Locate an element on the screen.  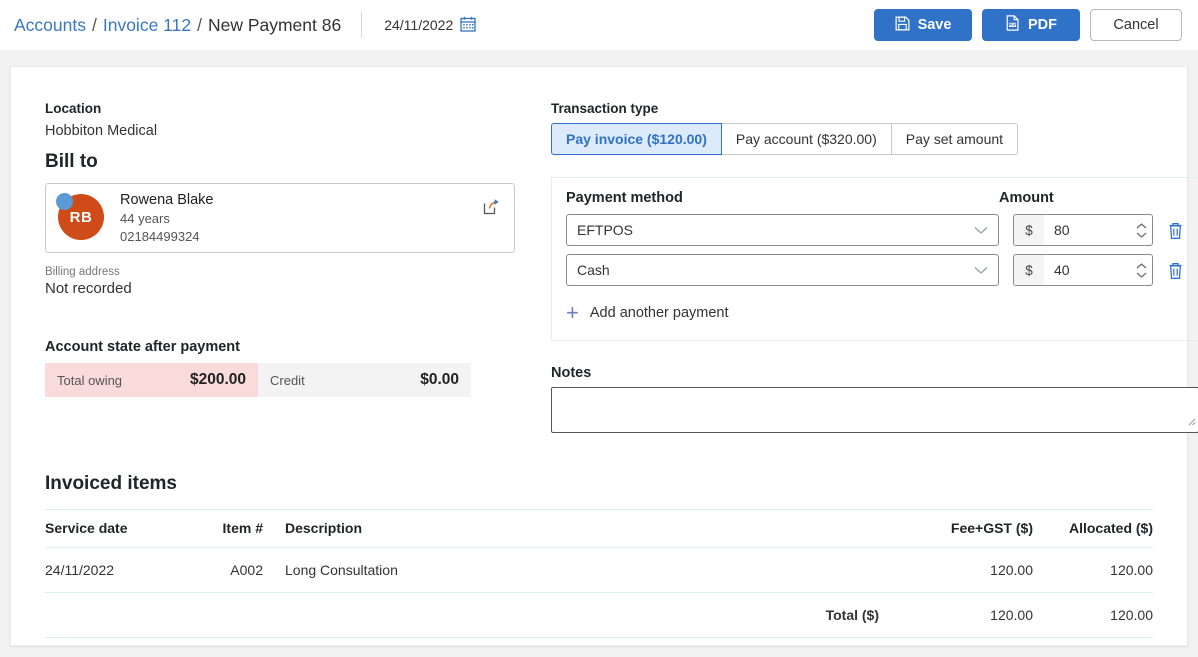
amount-value-2: 40 is located at coordinates (1062, 270).